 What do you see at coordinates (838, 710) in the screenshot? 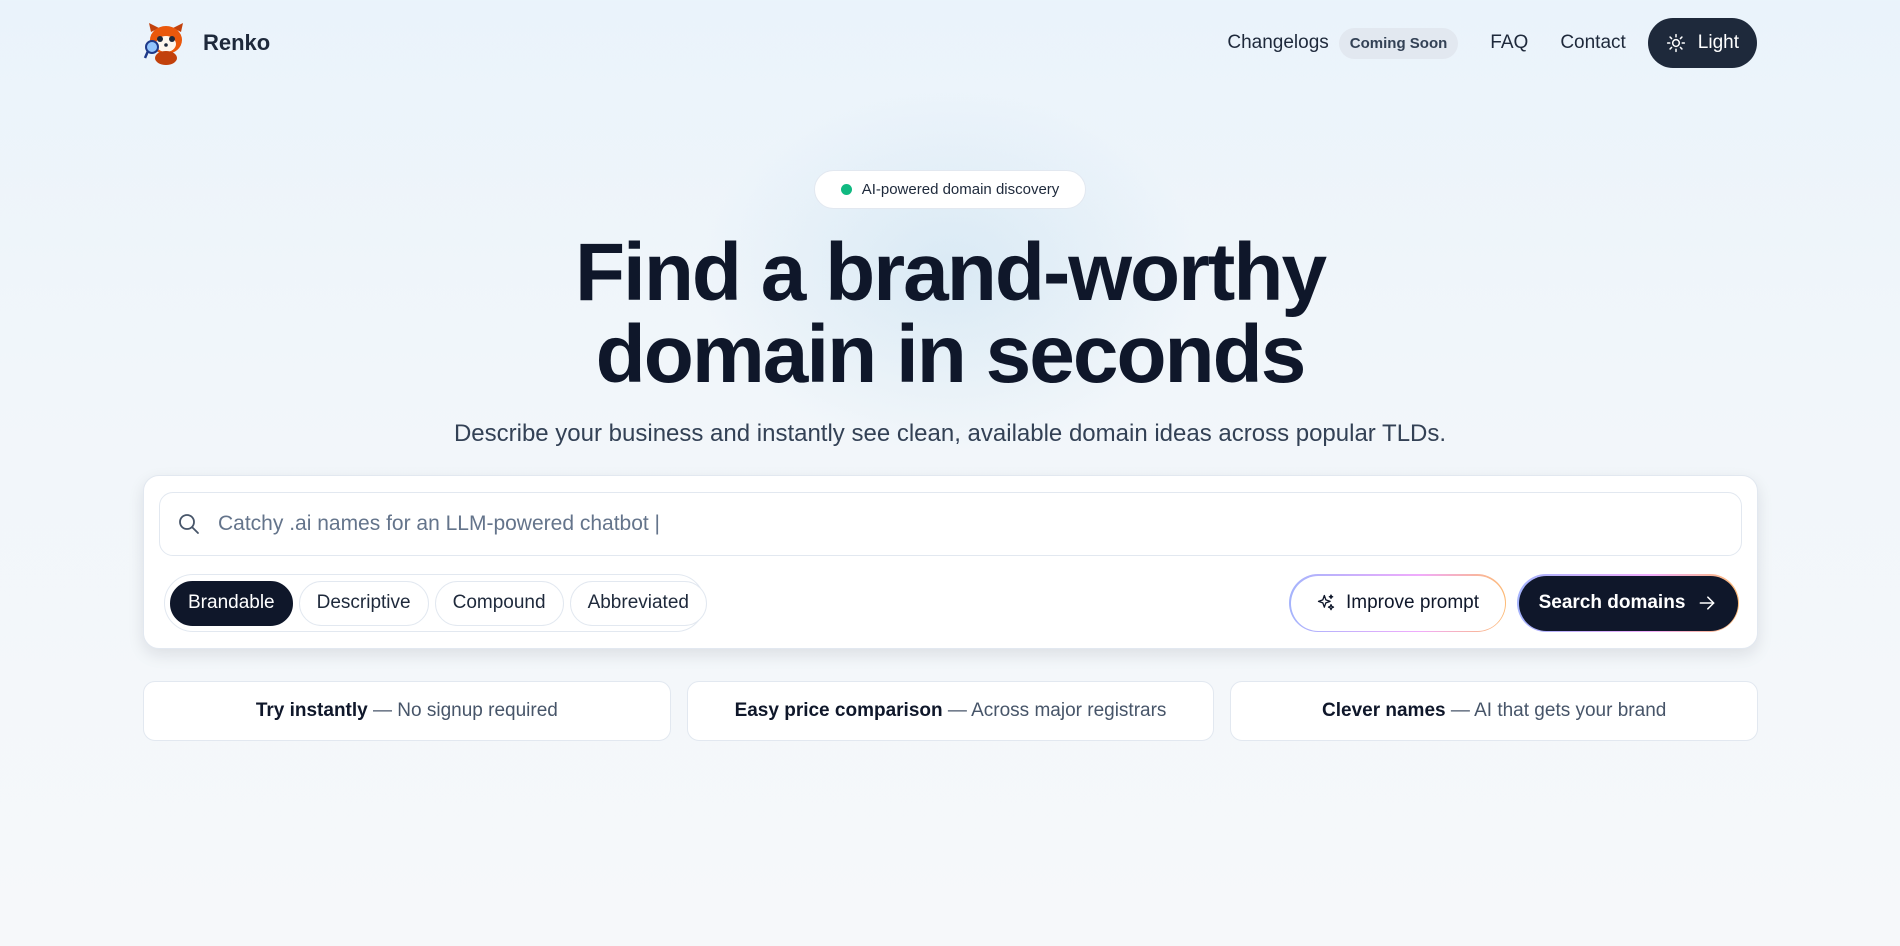
I see `feature-title: Easy price comparison` at bounding box center [838, 710].